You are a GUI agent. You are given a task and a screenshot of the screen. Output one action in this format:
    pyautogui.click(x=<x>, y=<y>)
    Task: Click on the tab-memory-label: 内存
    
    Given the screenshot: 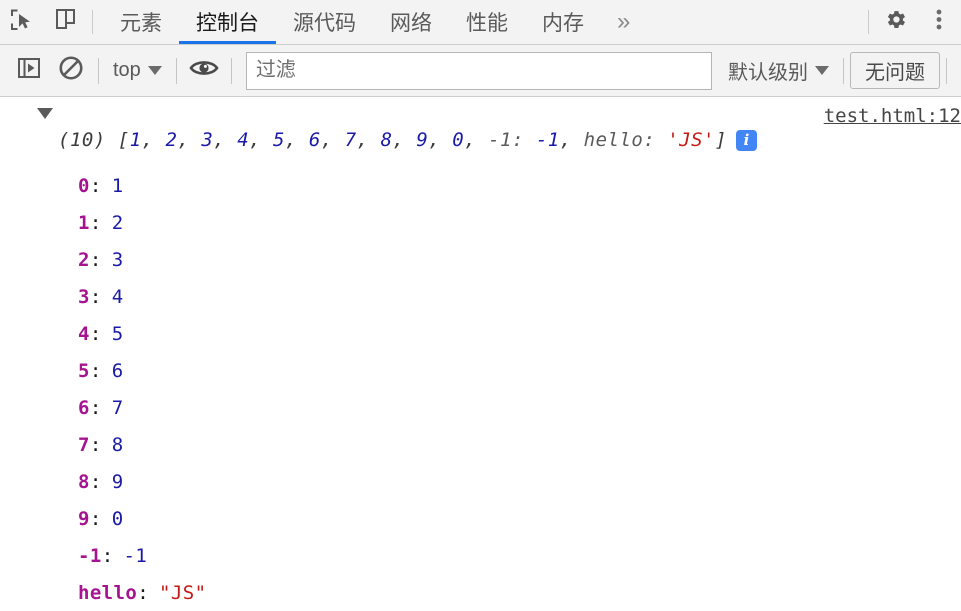 What is the action you would take?
    pyautogui.click(x=563, y=23)
    